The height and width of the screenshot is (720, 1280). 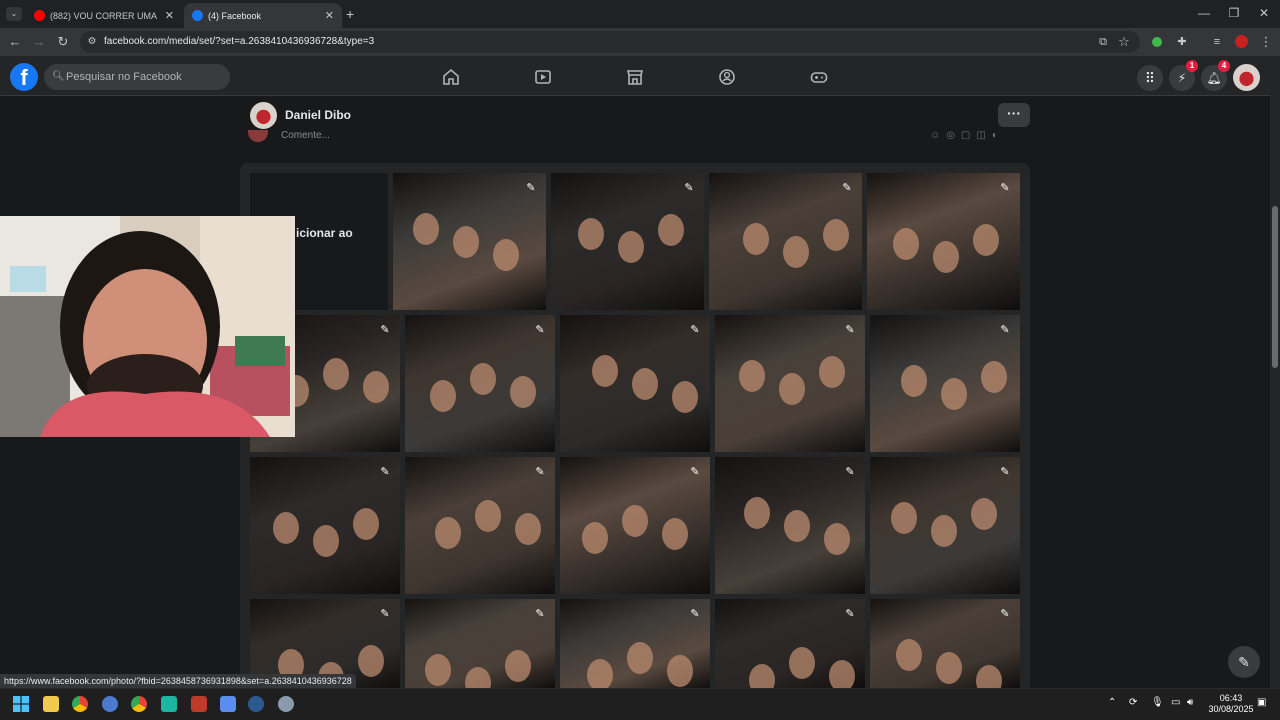 What do you see at coordinates (451, 77) in the screenshot?
I see `home-icon` at bounding box center [451, 77].